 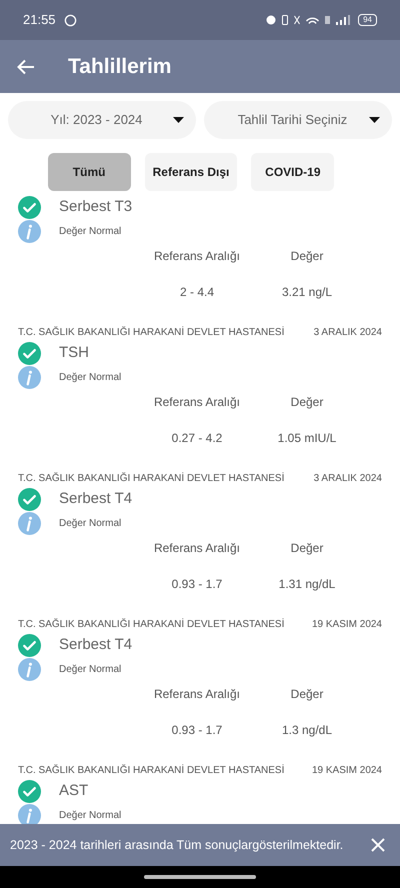 What do you see at coordinates (39, 20) in the screenshot?
I see `clock: 21:55` at bounding box center [39, 20].